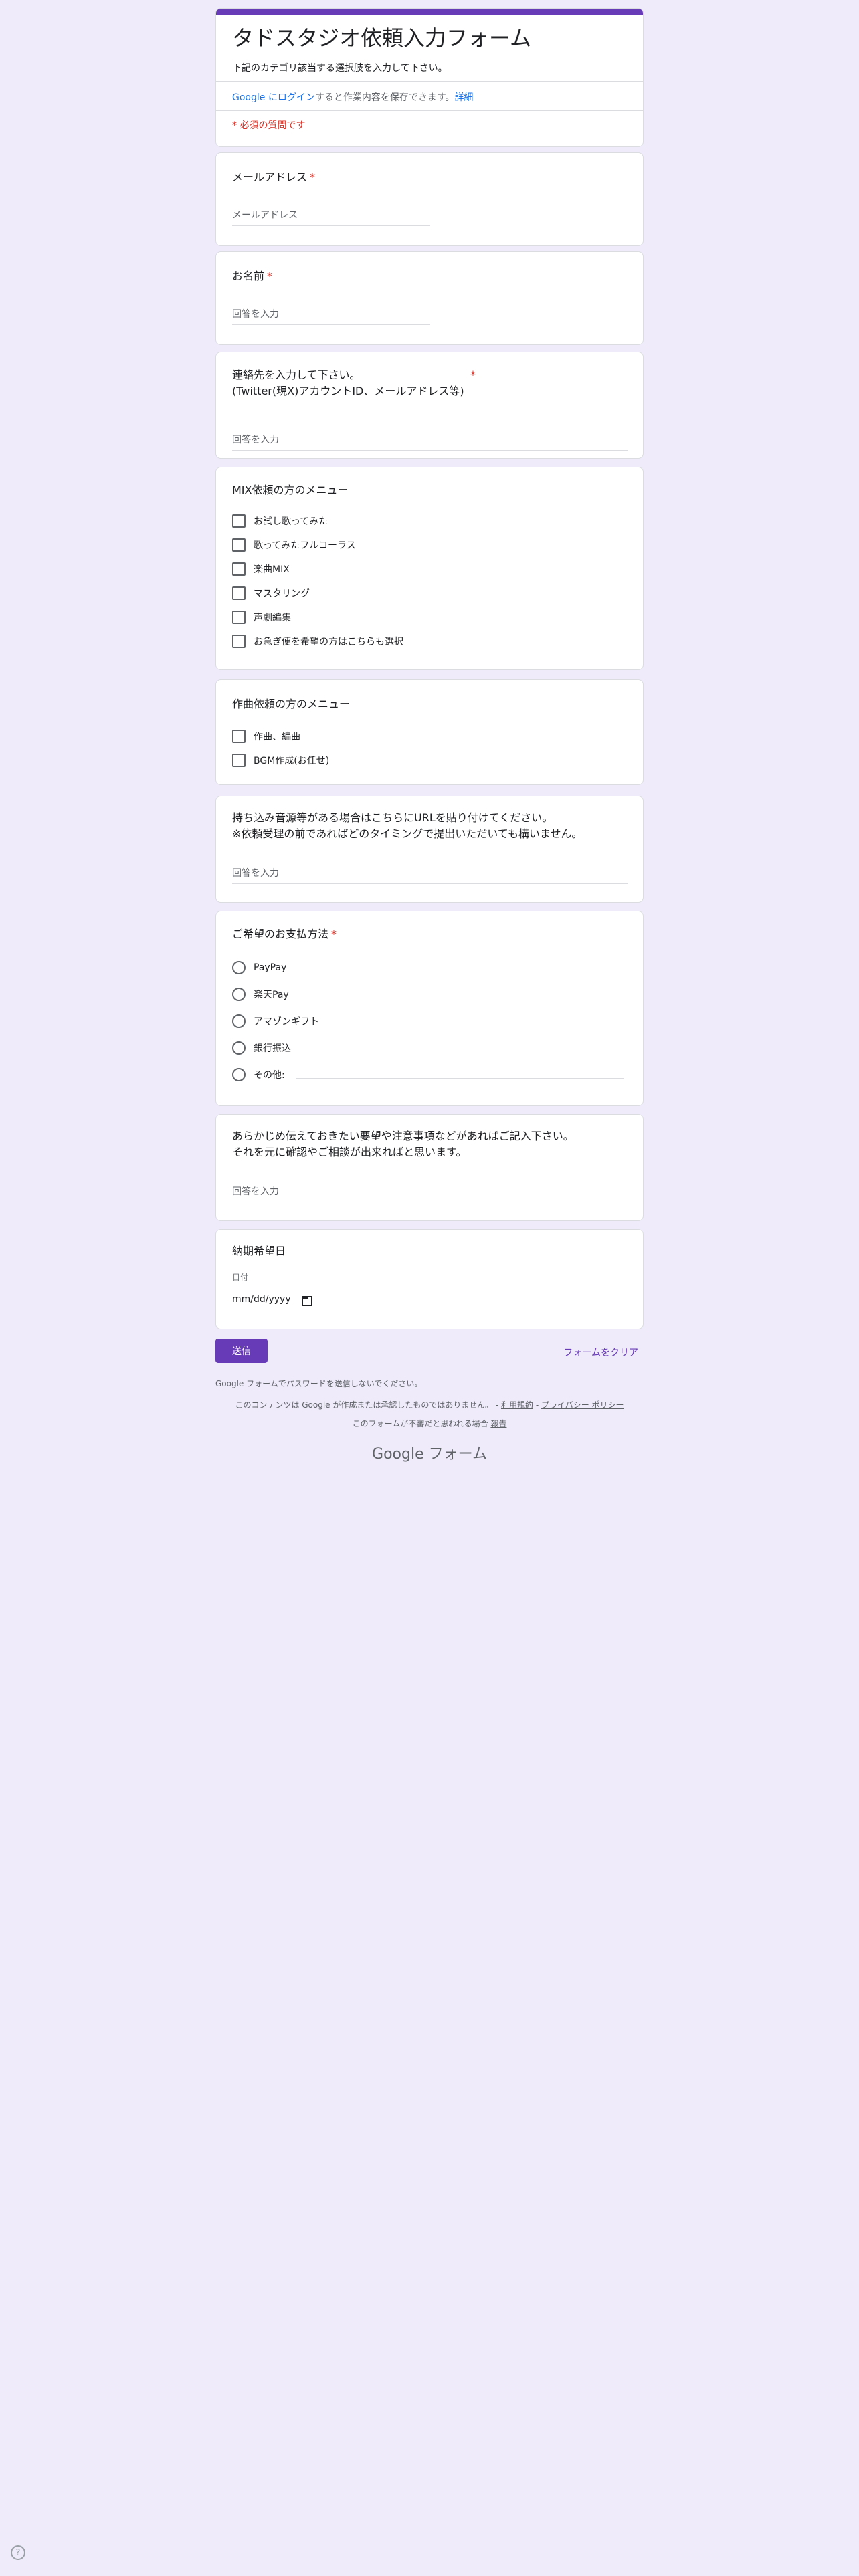 Image resolution: width=859 pixels, height=2576 pixels. What do you see at coordinates (517, 1405) in the screenshot?
I see `terms-link: 利用規約` at bounding box center [517, 1405].